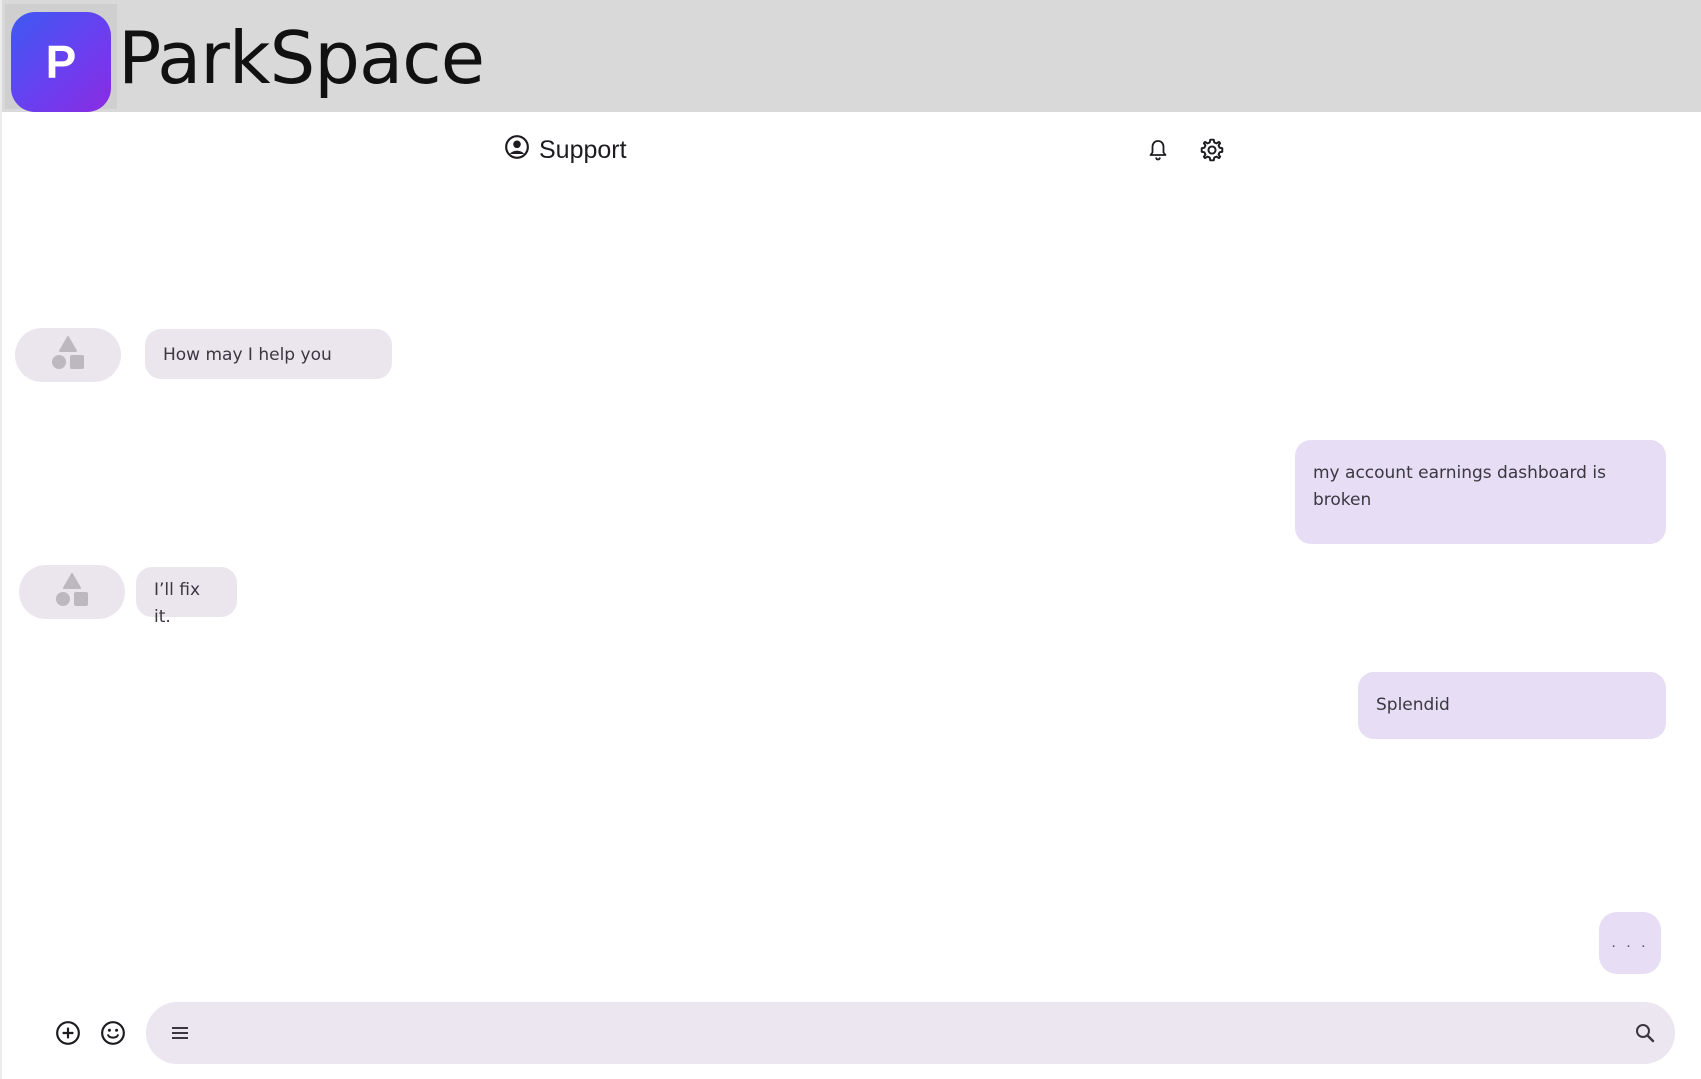 The height and width of the screenshot is (1079, 1701). I want to click on message-bubble-incoming: How may I help you, so click(268, 354).